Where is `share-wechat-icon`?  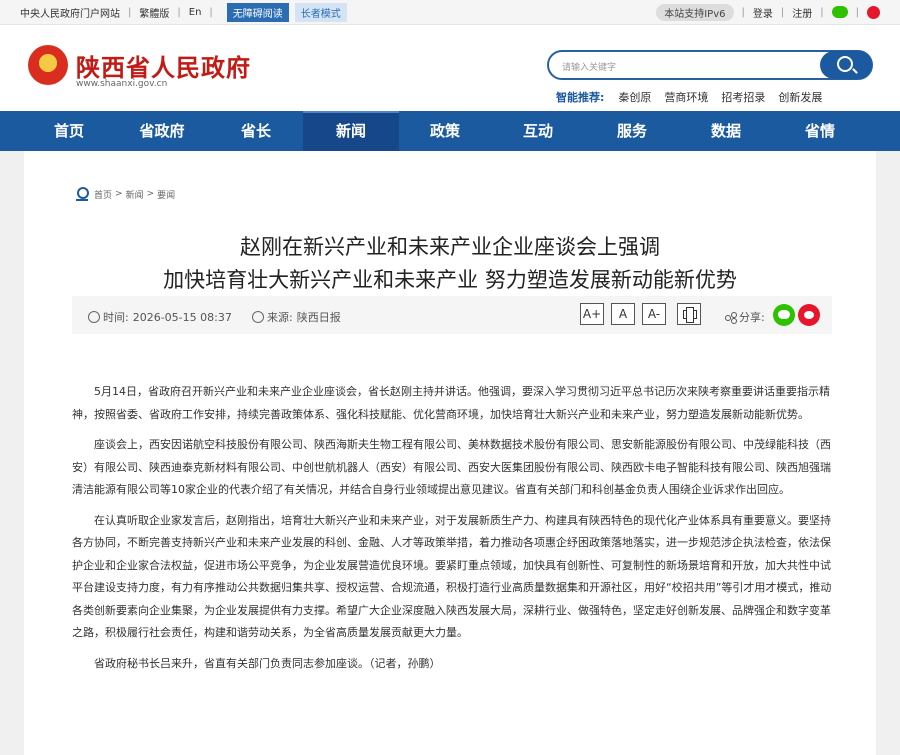
share-wechat-icon is located at coordinates (784, 315).